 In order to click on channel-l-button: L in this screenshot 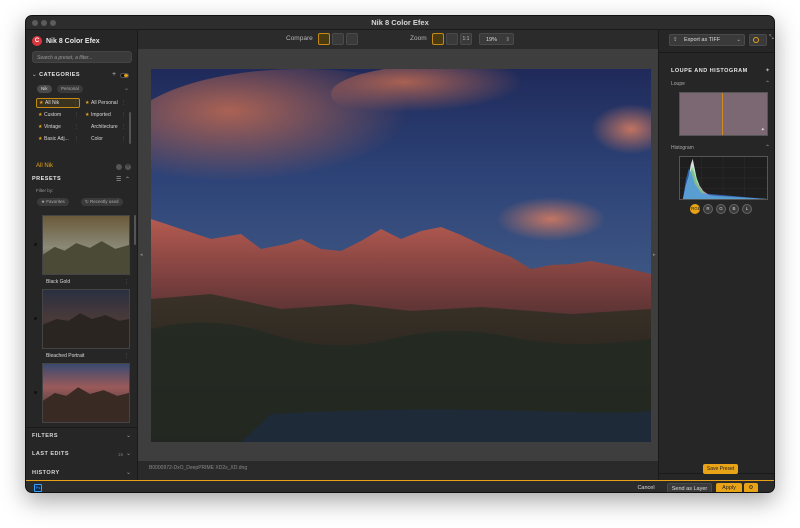, I will do `click(747, 209)`.